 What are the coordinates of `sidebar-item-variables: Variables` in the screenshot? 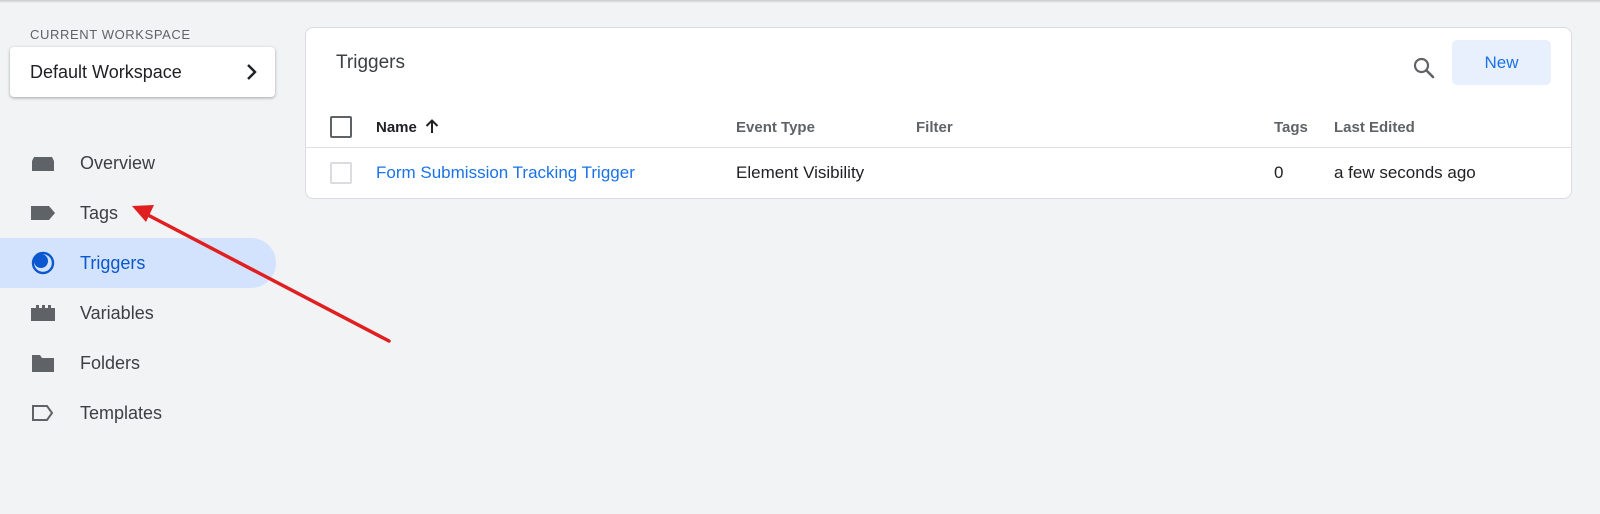 It's located at (138, 313).